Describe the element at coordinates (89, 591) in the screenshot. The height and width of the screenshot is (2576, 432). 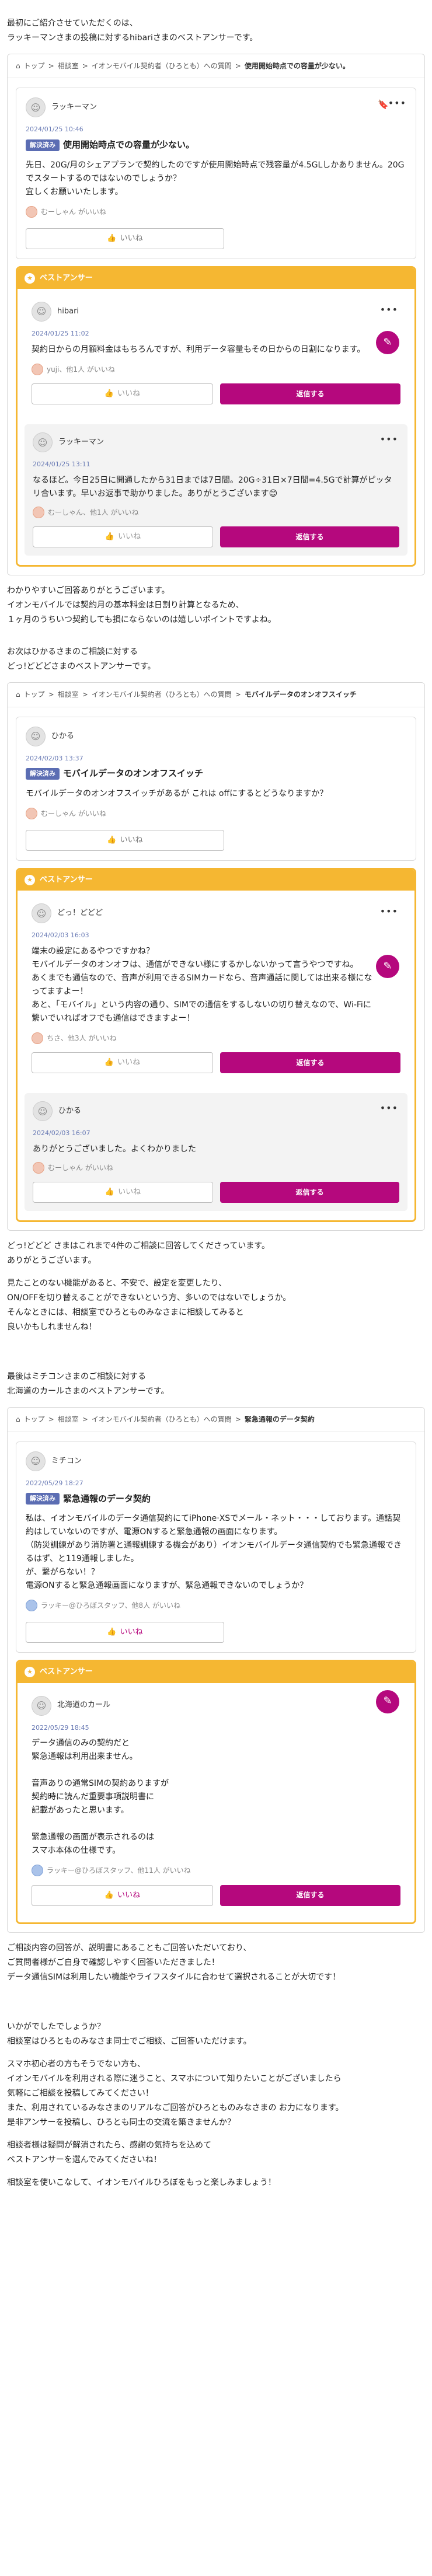
I see `body-line: わかりやすいご回答ありがとうございます。` at that location.